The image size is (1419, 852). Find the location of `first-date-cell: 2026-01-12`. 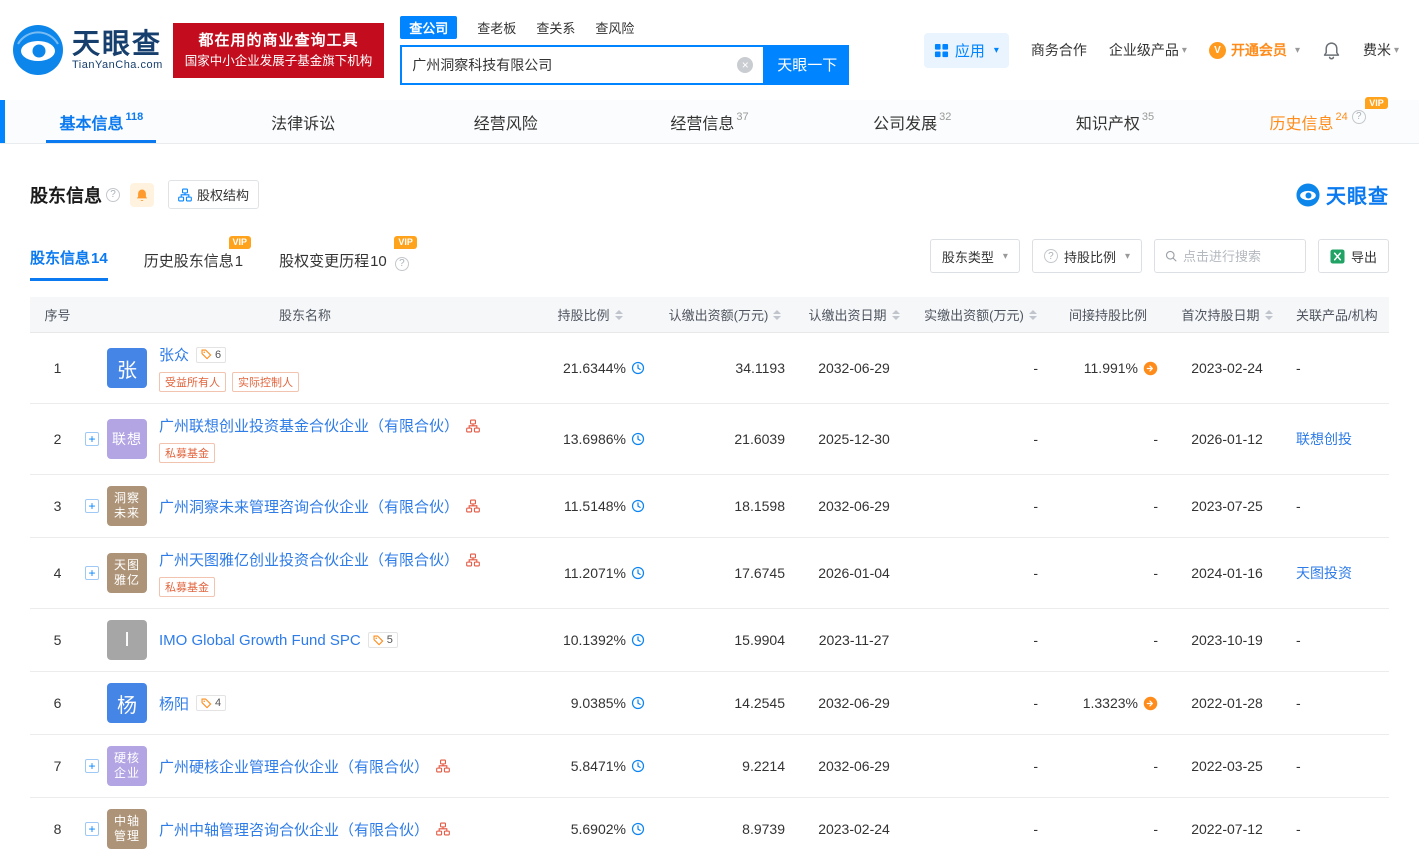

first-date-cell: 2026-01-12 is located at coordinates (1227, 439).